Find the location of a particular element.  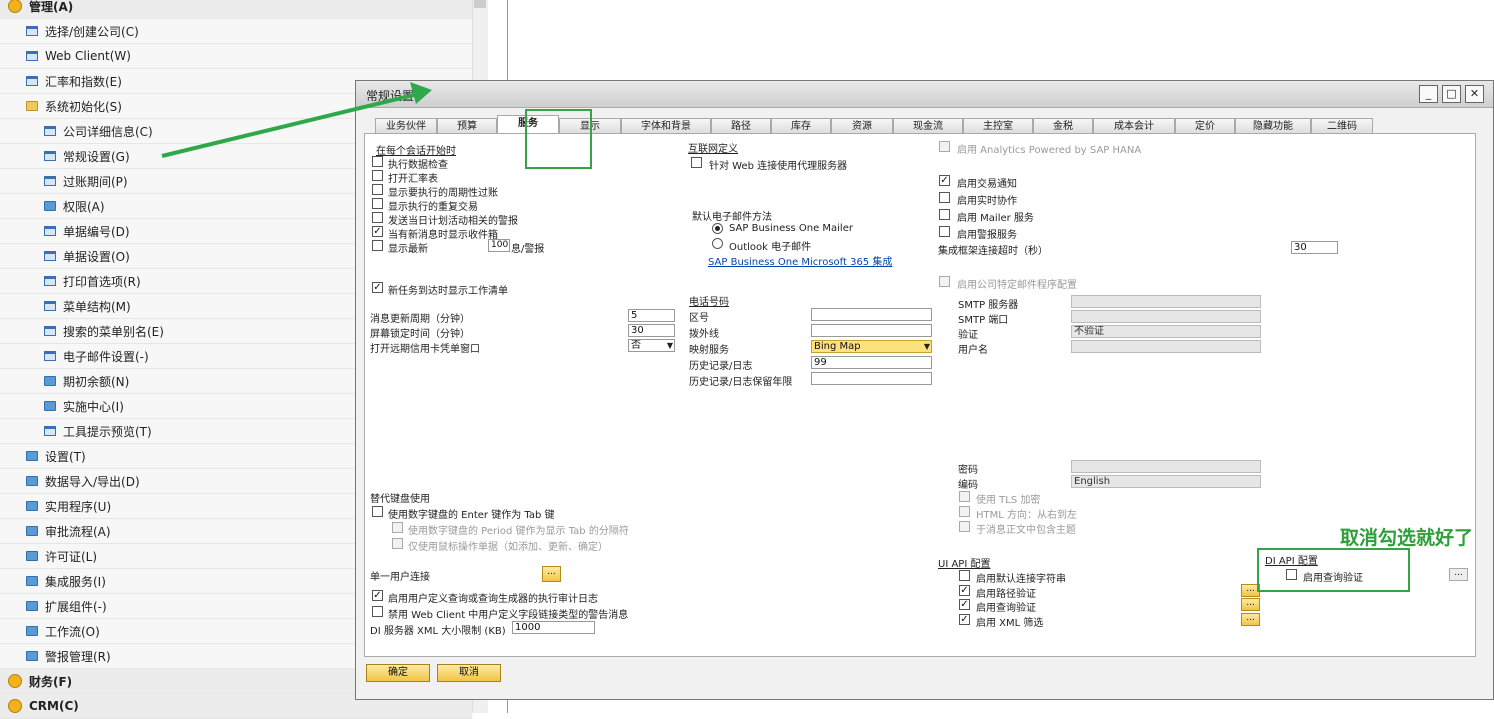

highlight-diapi-config is located at coordinates (1333, 570).